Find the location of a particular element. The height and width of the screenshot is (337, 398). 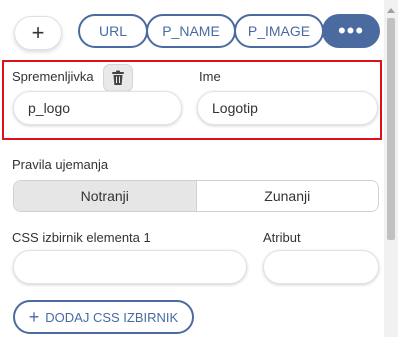

more-button: ••• is located at coordinates (351, 31).